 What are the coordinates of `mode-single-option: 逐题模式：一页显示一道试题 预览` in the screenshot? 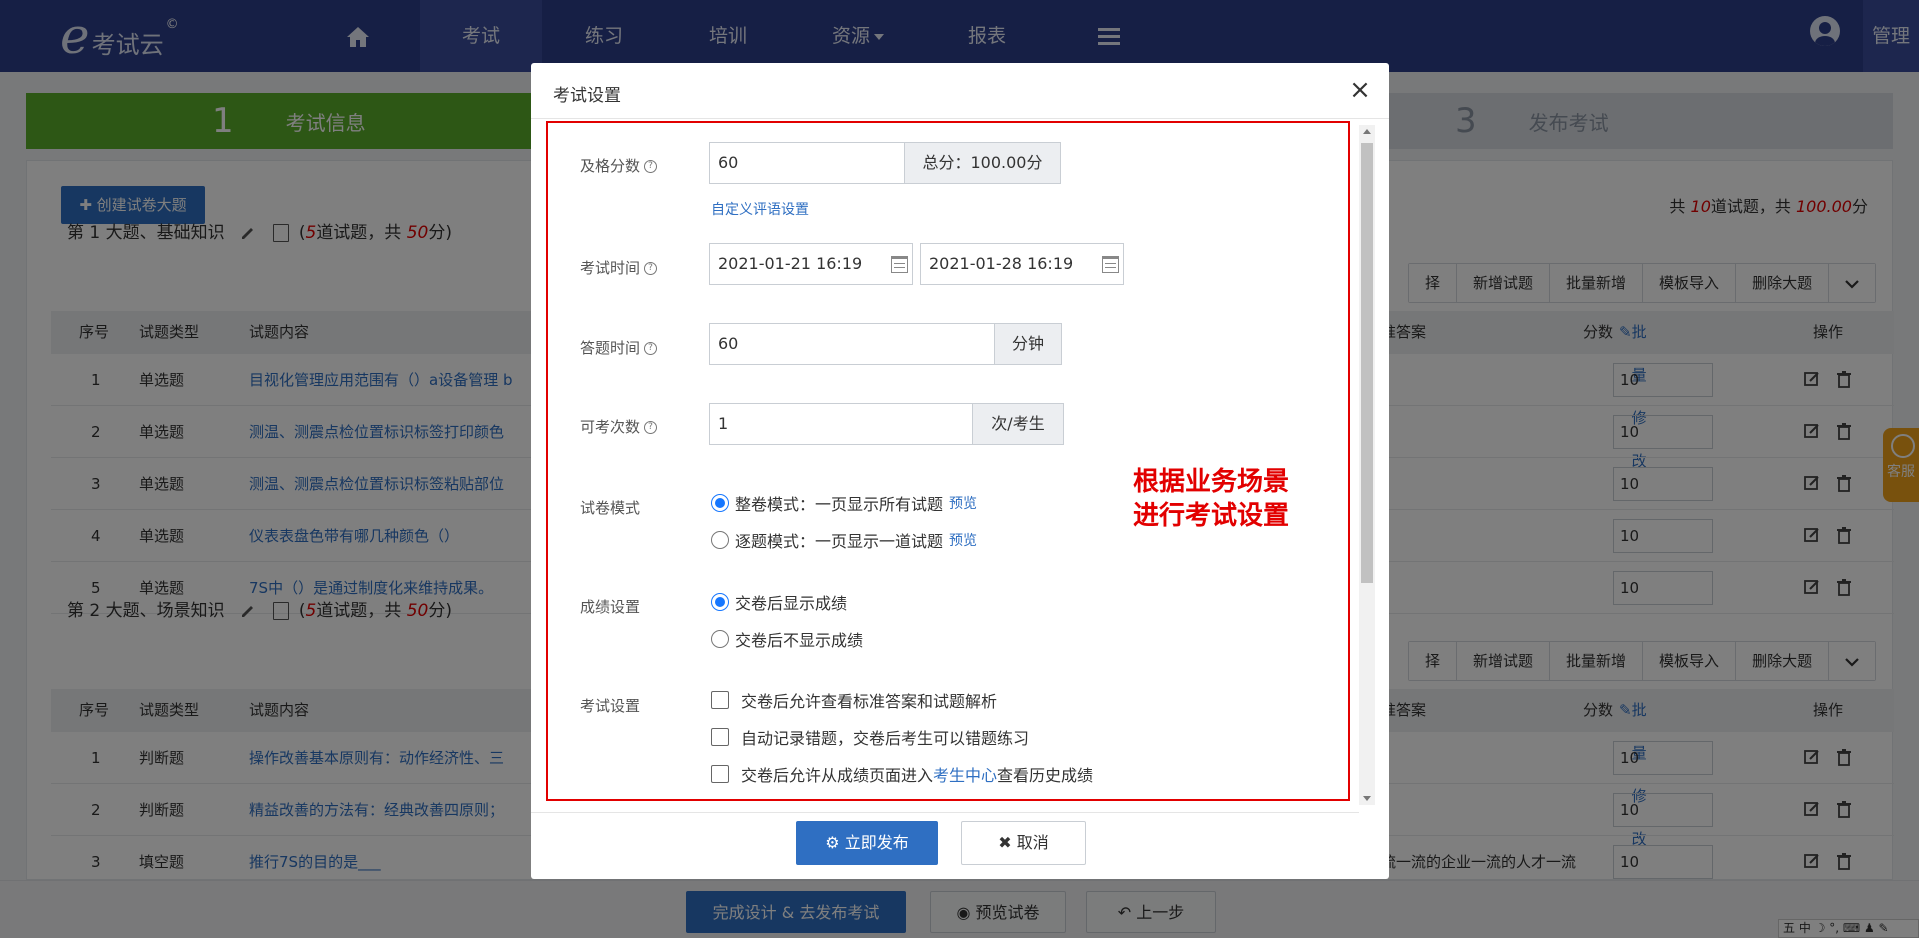 It's located at (844, 540).